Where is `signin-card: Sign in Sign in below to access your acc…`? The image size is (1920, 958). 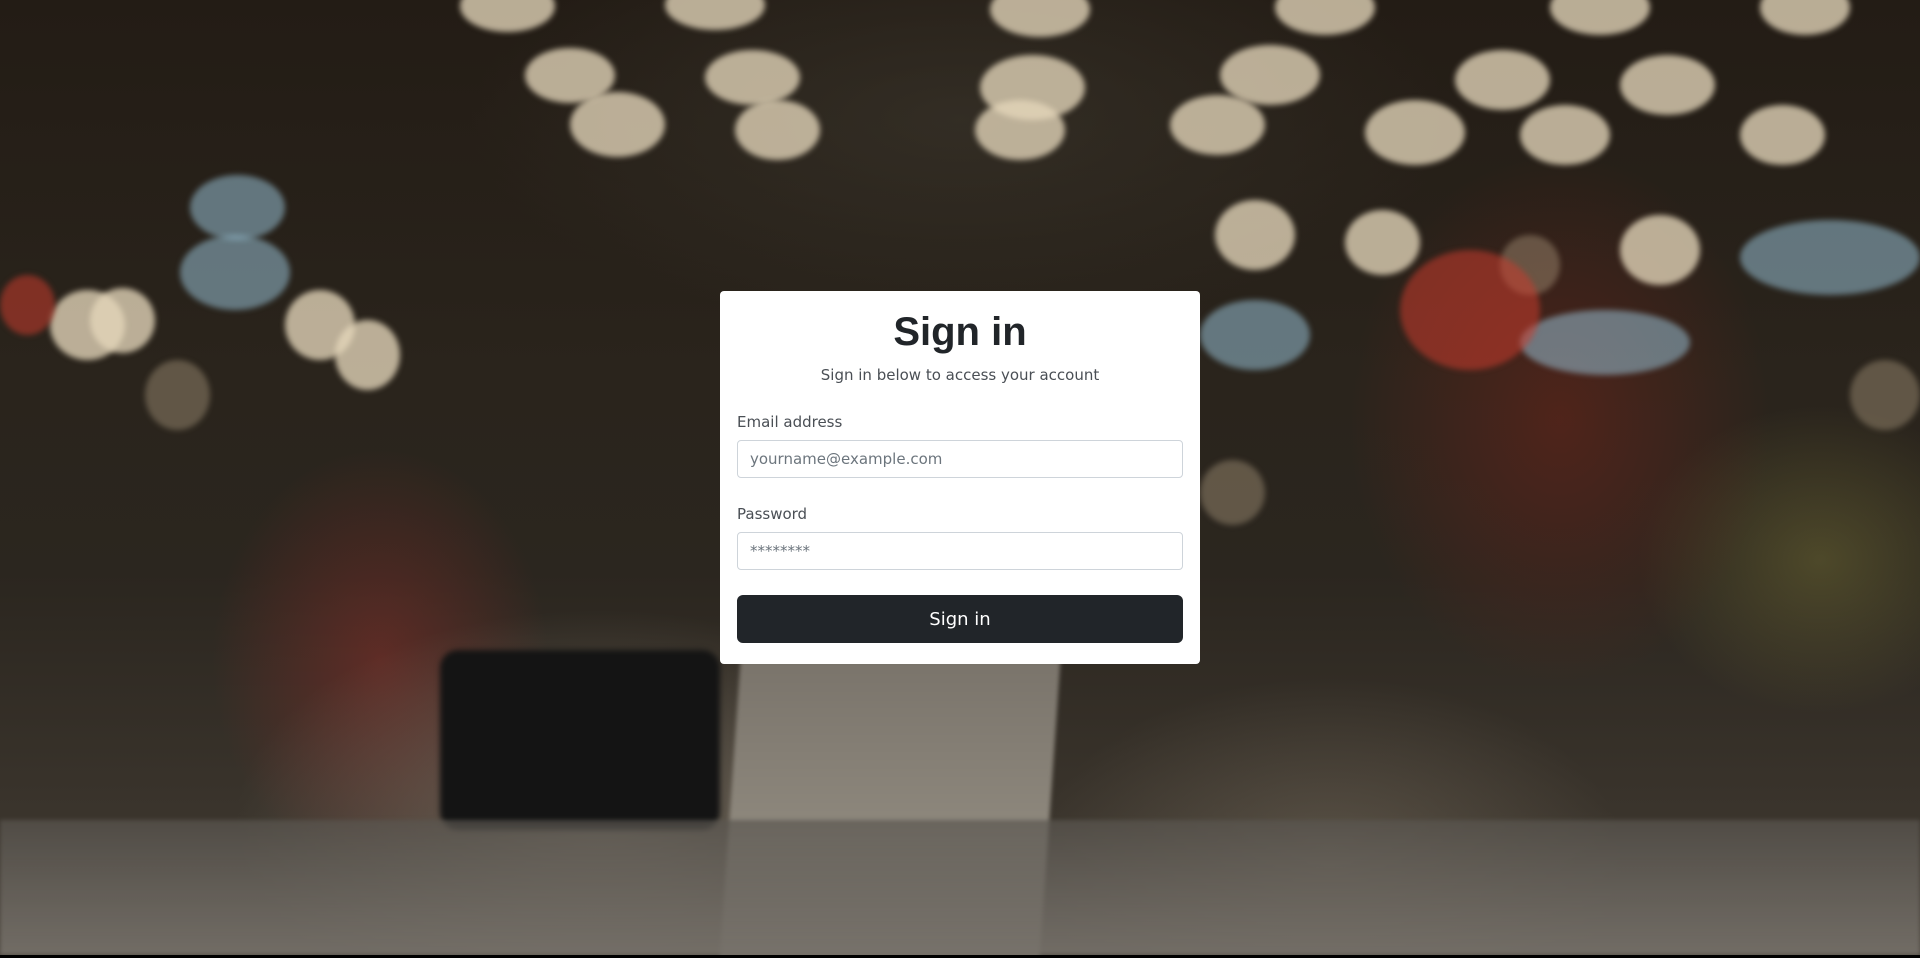
signin-card: Sign in Sign in below to access your acc… is located at coordinates (960, 477).